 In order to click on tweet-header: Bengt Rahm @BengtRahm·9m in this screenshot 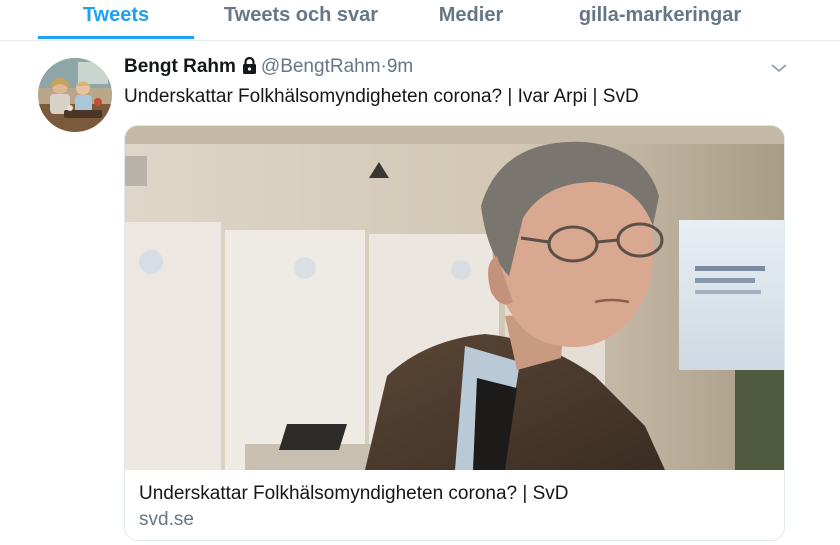, I will do `click(268, 68)`.